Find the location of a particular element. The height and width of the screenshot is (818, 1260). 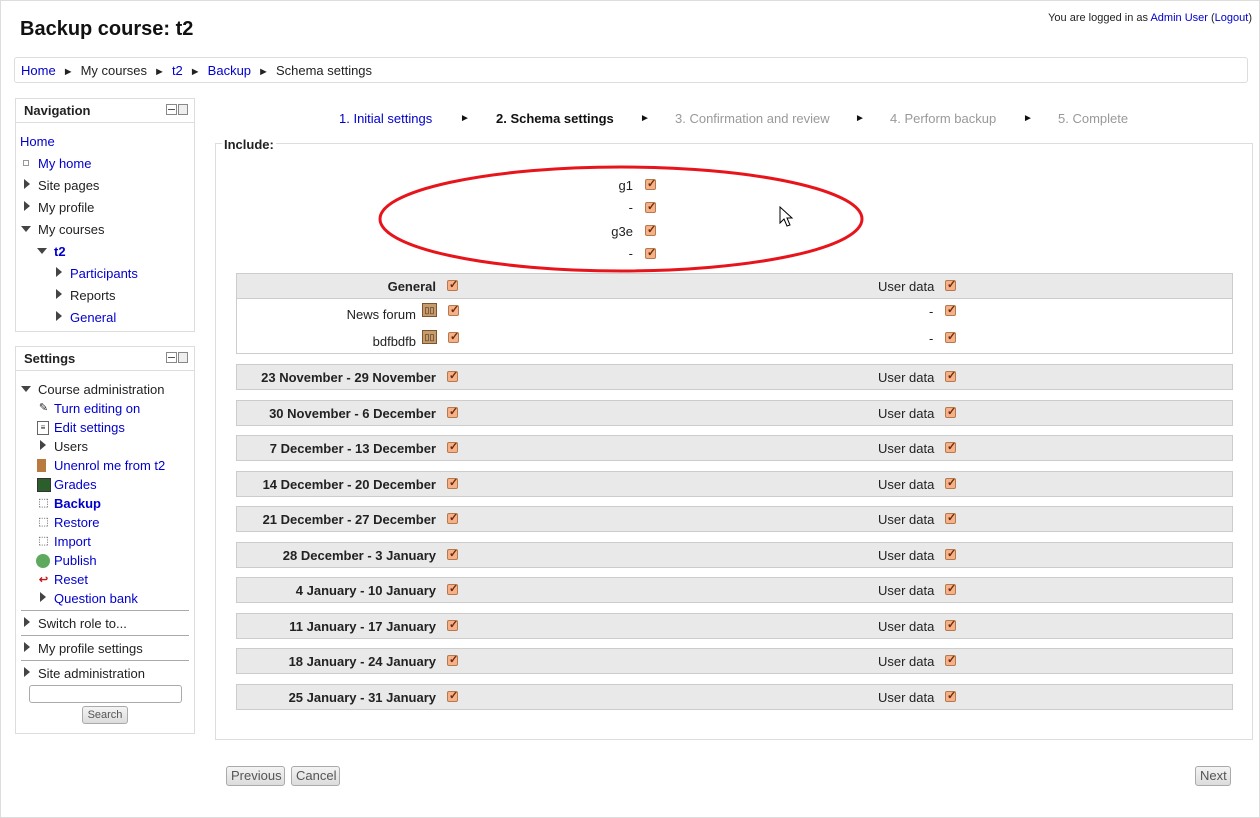

nav-my-home: My home is located at coordinates (64, 163).